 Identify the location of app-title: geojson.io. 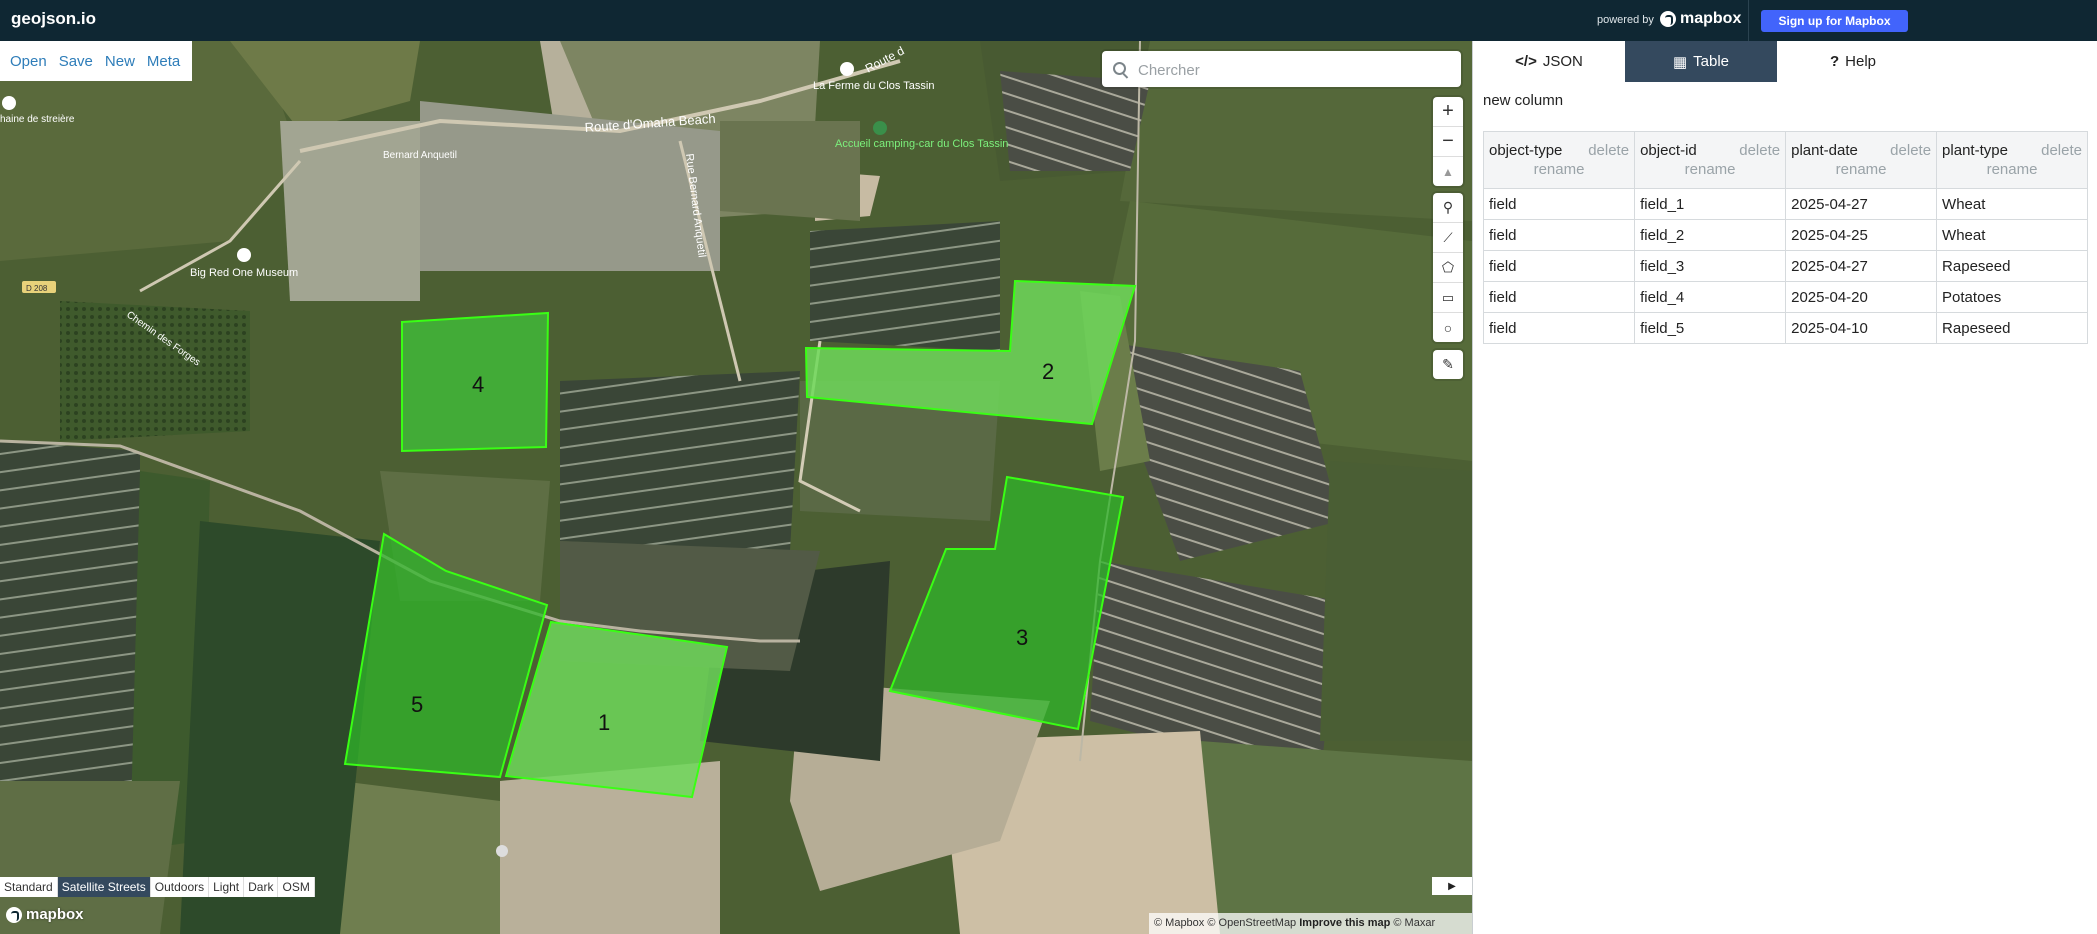
(53, 19).